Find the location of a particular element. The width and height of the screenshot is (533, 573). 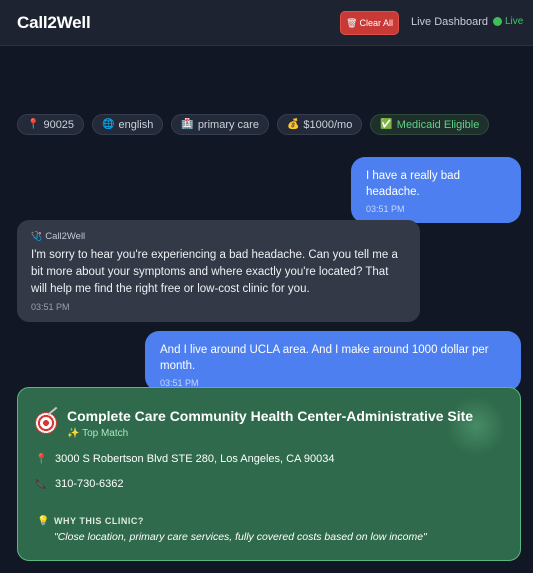

chip-label: primary care is located at coordinates (228, 124).